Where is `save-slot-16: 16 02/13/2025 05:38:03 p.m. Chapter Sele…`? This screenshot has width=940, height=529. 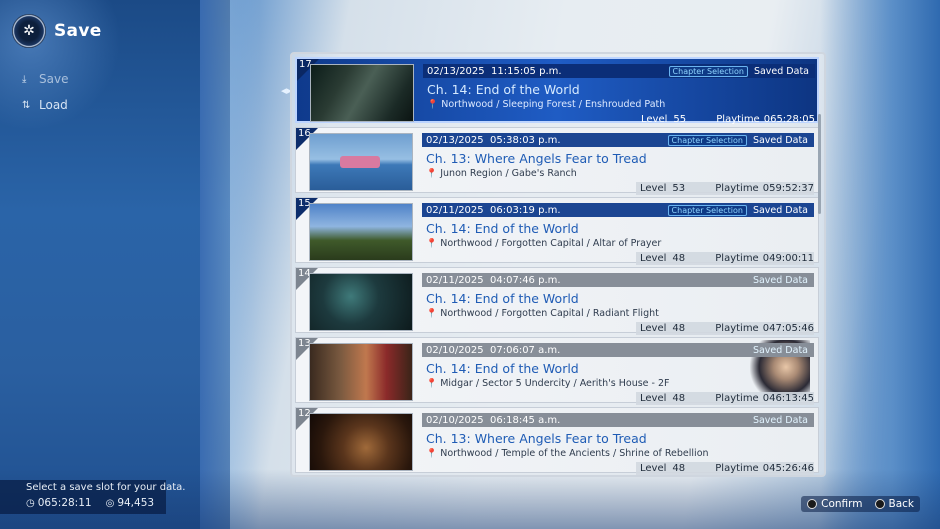
save-slot-16: 16 02/13/2025 05:38:03 p.m. Chapter Sele… is located at coordinates (557, 161).